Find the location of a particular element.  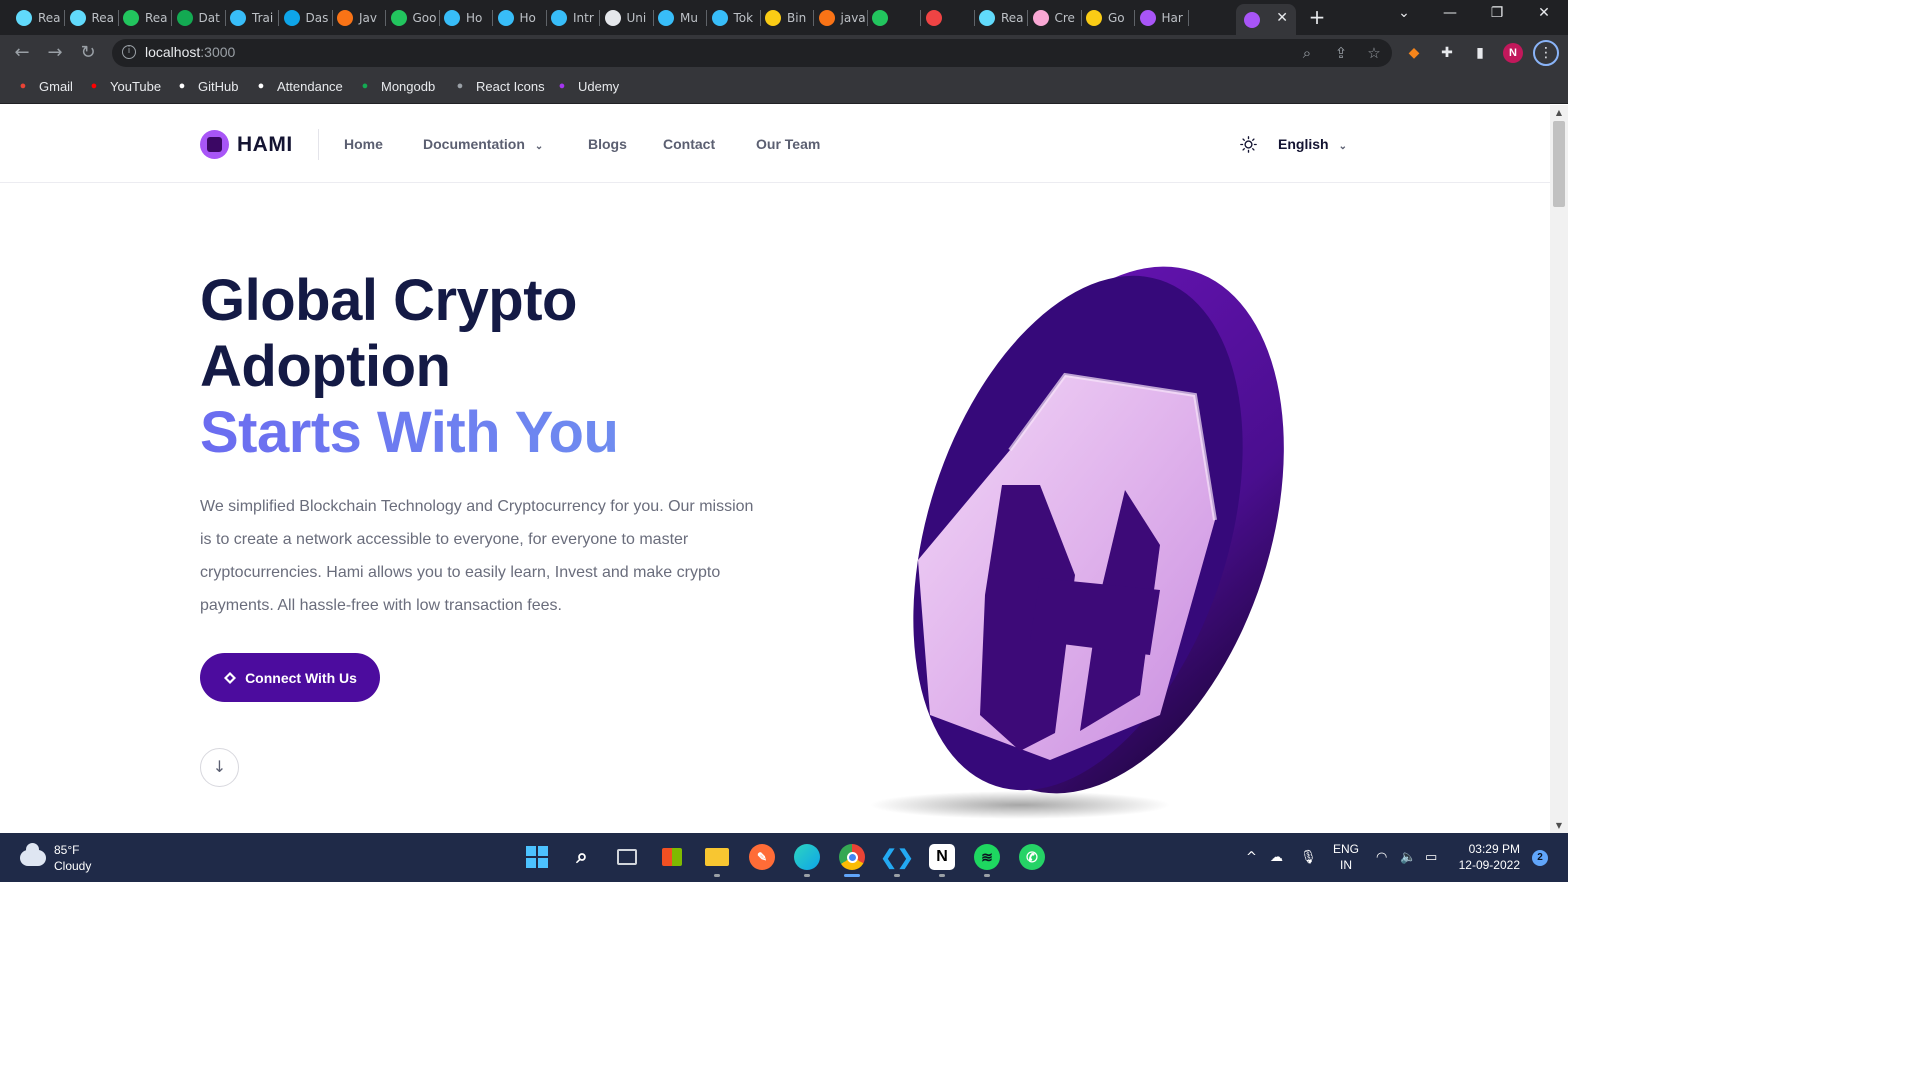

postman-icon: ✎ is located at coordinates (762, 857).